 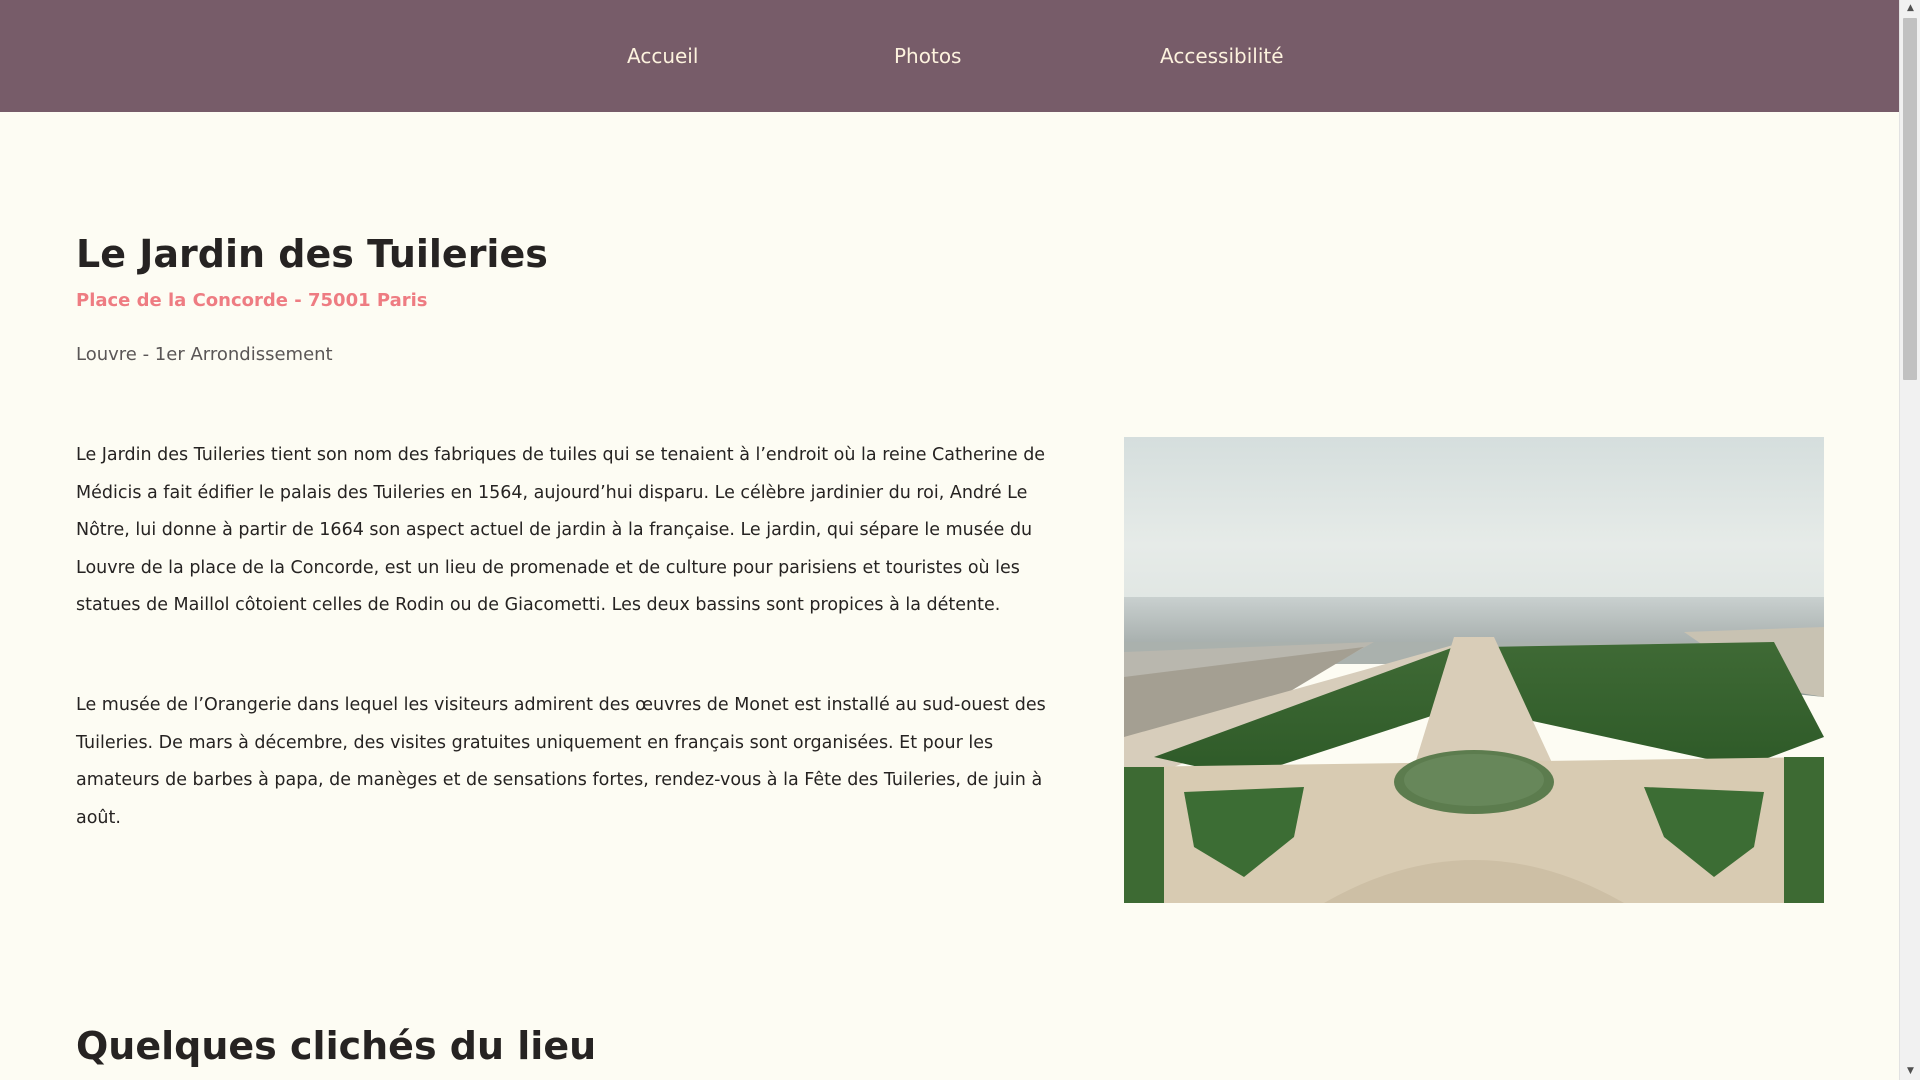 I want to click on top-navbar: Accueil Photos Accessibilité, so click(x=949, y=56).